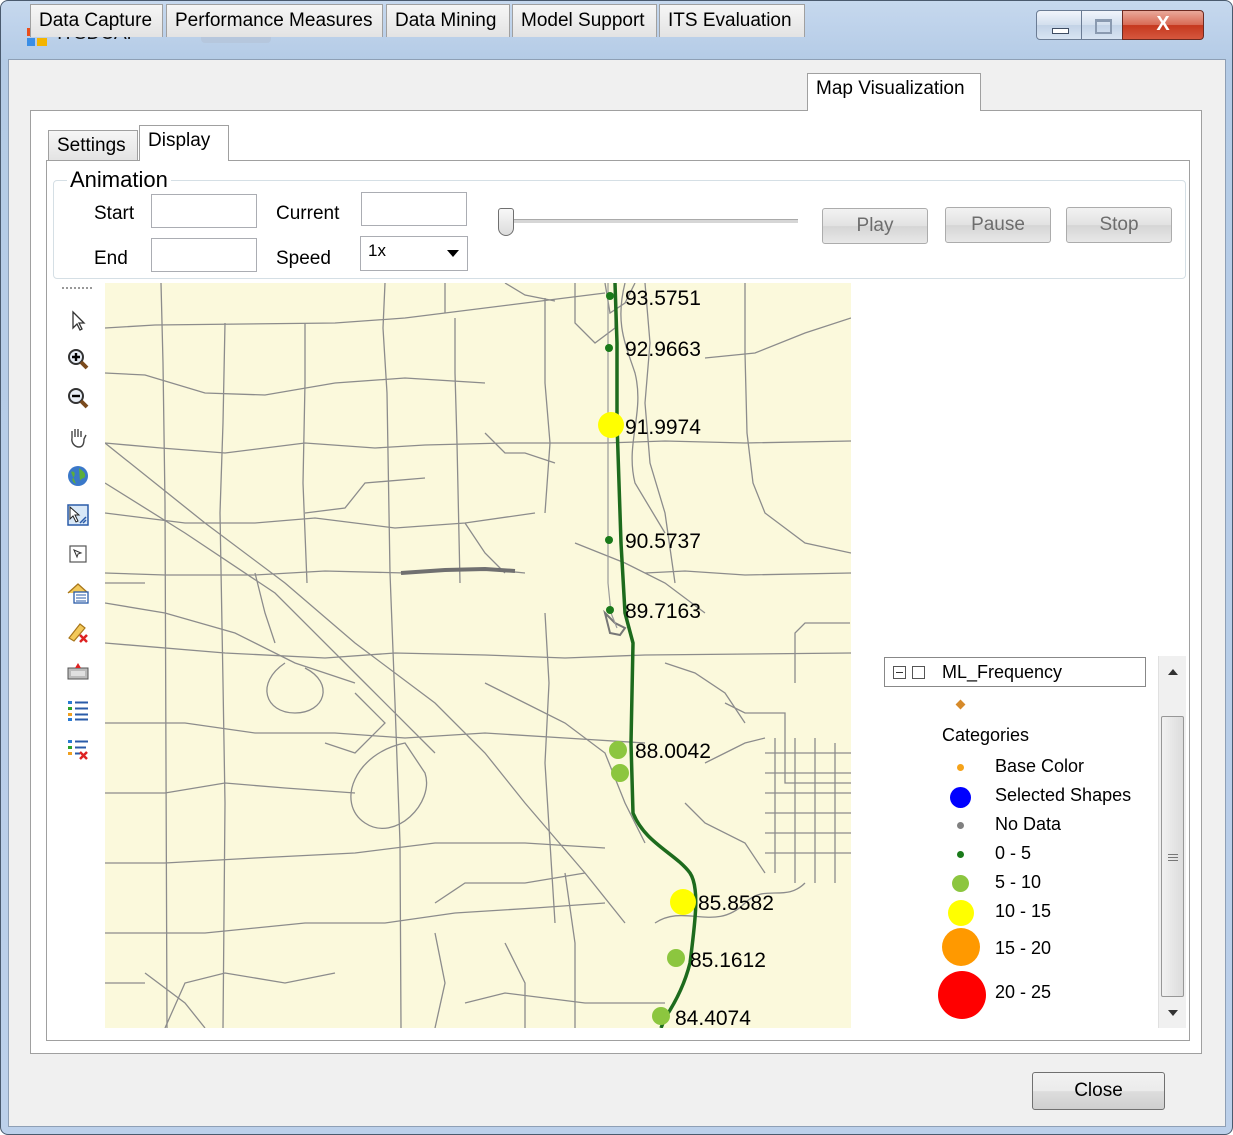 The height and width of the screenshot is (1135, 1233). Describe the element at coordinates (114, 213) in the screenshot. I see `start-label: Start` at that location.